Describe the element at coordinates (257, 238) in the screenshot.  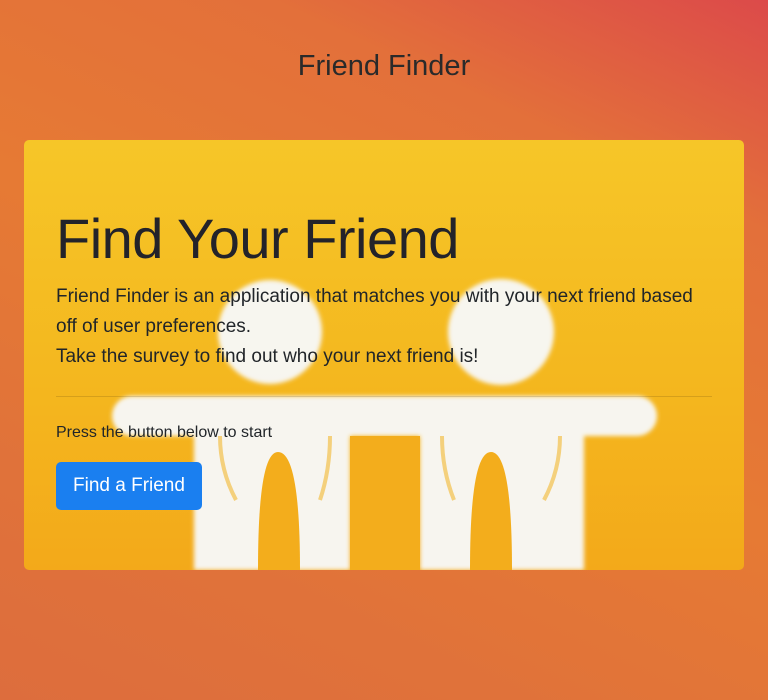
I see `hero-heading: Find Your Friend` at that location.